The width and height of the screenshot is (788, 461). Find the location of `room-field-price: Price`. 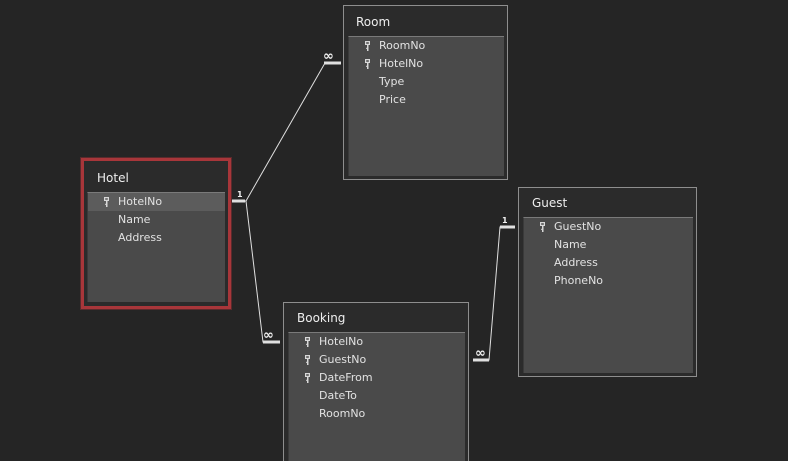

room-field-price: Price is located at coordinates (426, 100).